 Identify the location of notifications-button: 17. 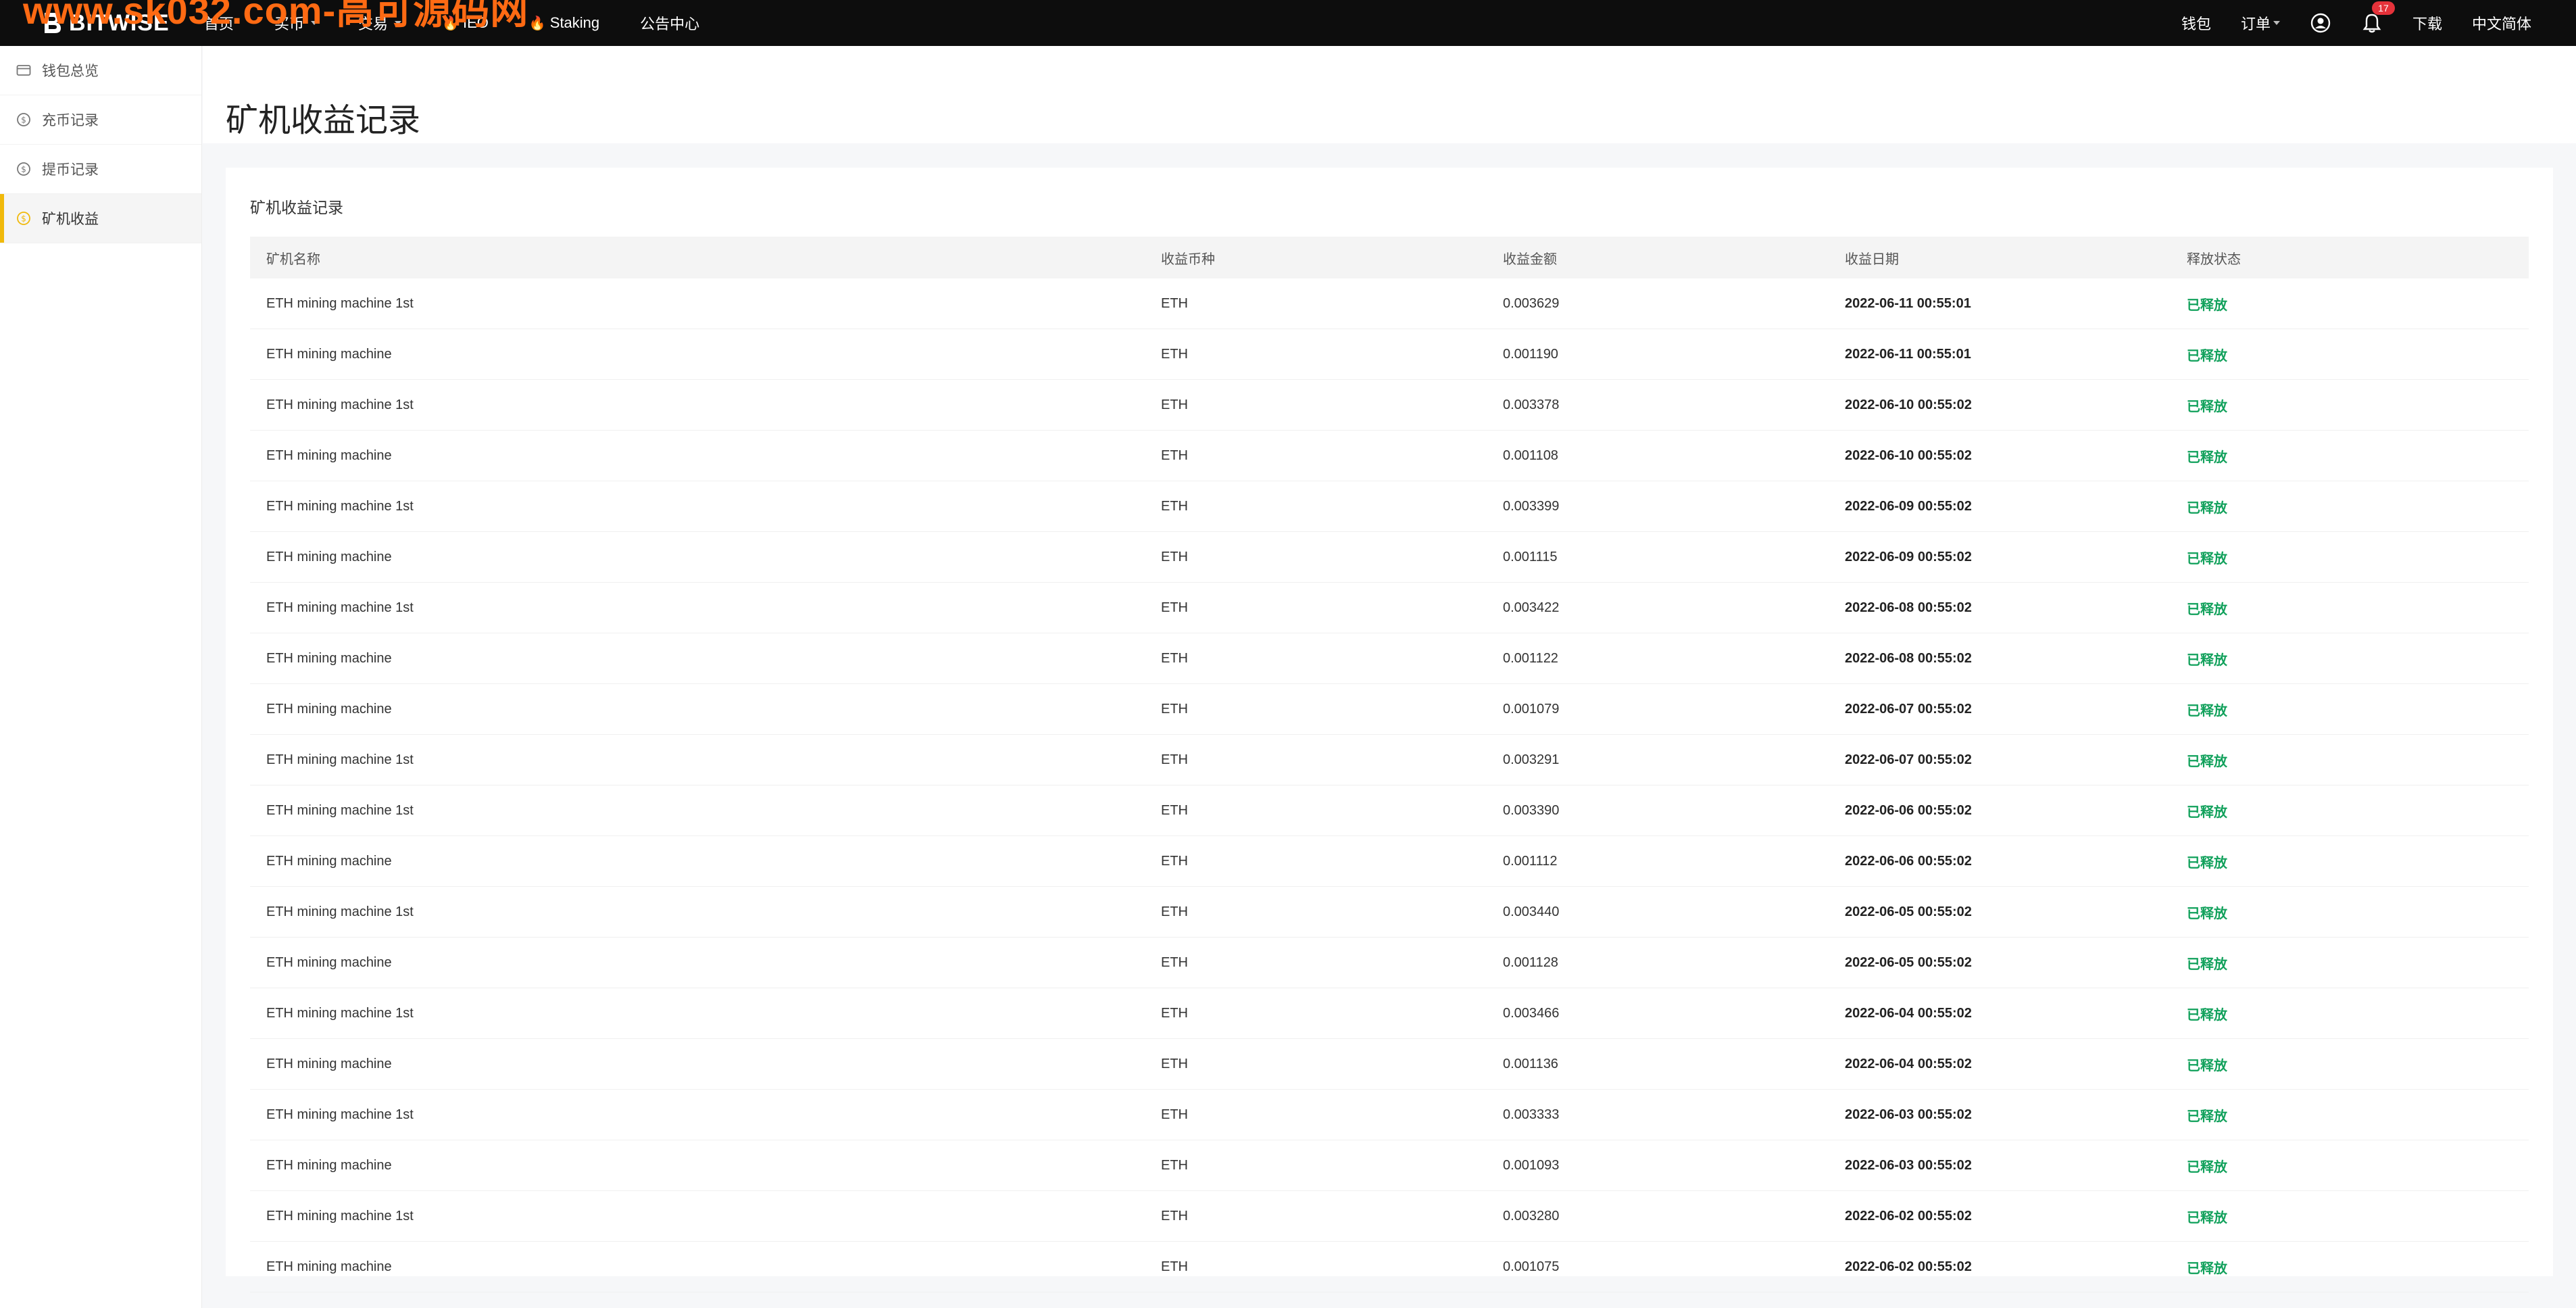
(2378, 17).